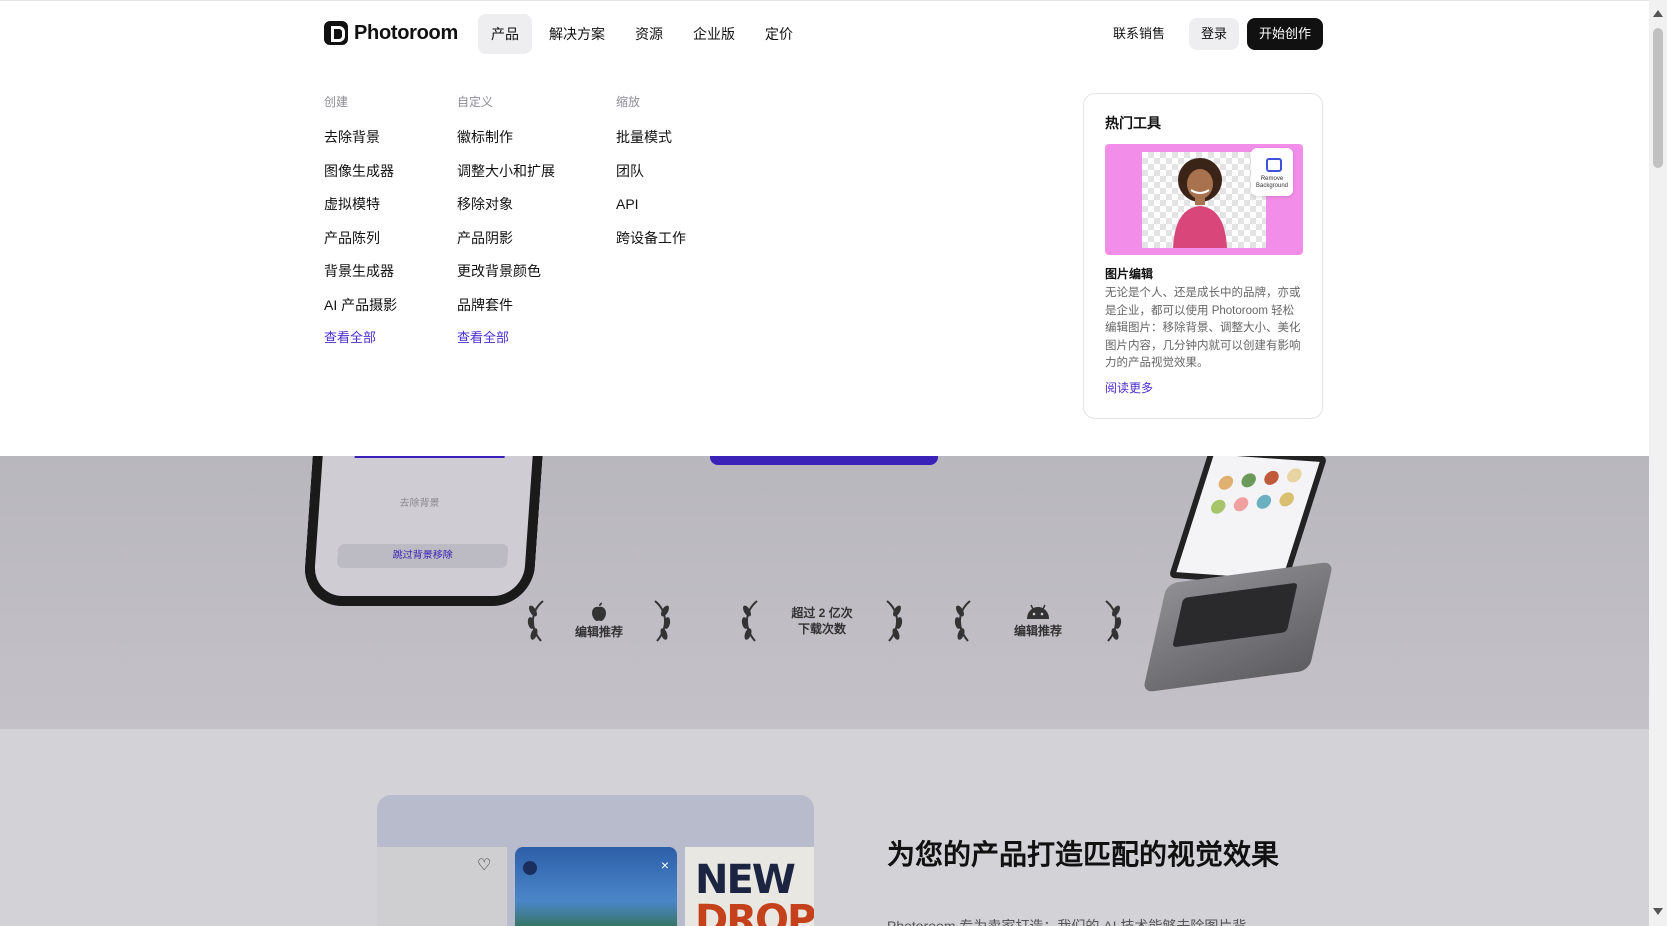  I want to click on nav-item-enterprise: 企业版, so click(714, 34).